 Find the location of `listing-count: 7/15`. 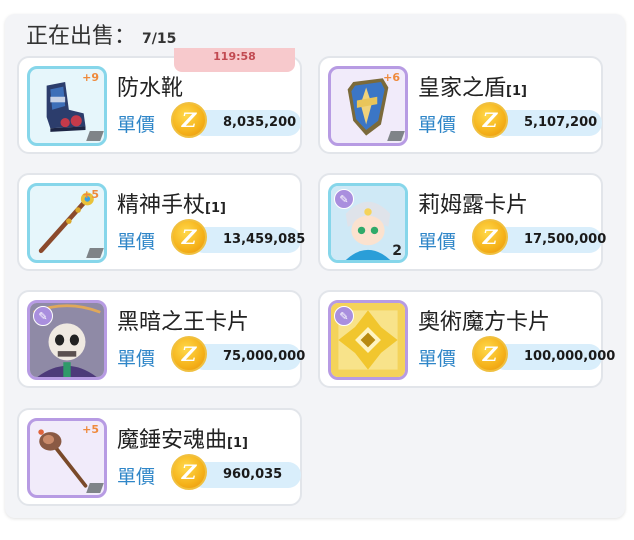

listing-count: 7/15 is located at coordinates (159, 39).